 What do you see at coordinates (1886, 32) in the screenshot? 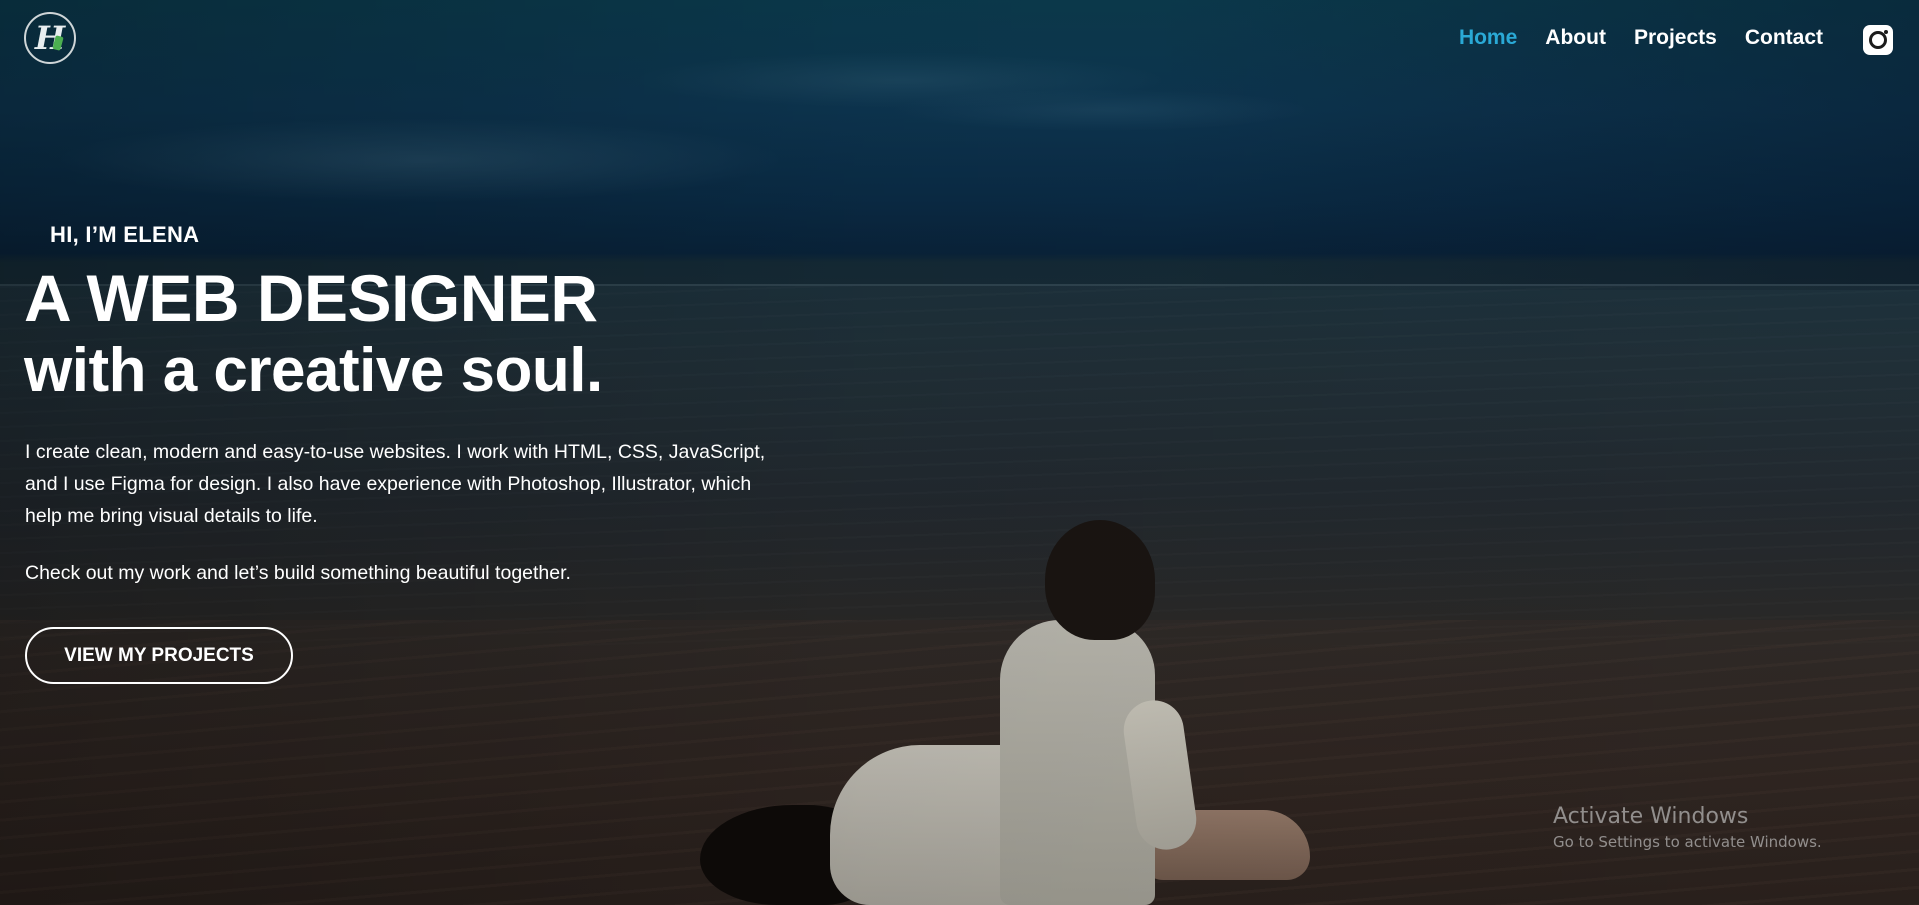
I see `instagram-dot-icon` at bounding box center [1886, 32].